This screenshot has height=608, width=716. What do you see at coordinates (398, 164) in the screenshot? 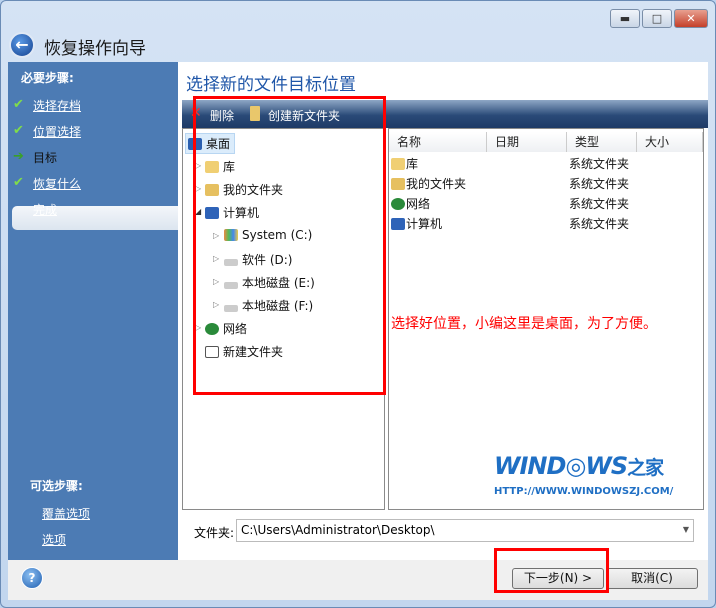
I see `library-icon` at bounding box center [398, 164].